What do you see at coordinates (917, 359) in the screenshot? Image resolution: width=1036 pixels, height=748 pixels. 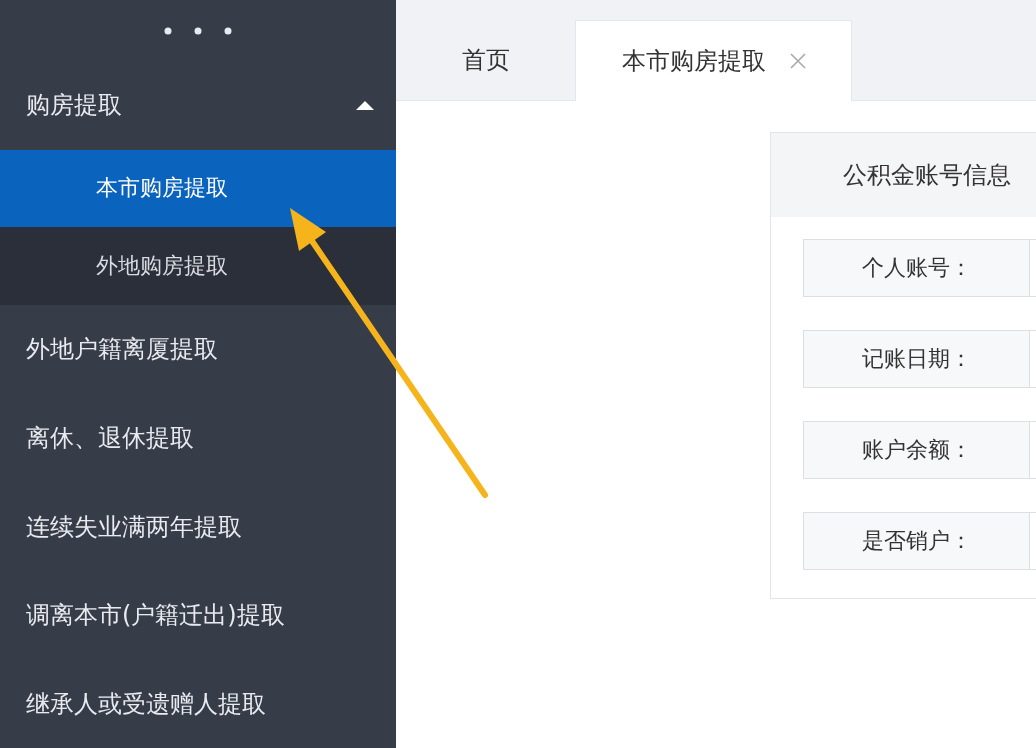 I see `field-label: 记账日期：` at bounding box center [917, 359].